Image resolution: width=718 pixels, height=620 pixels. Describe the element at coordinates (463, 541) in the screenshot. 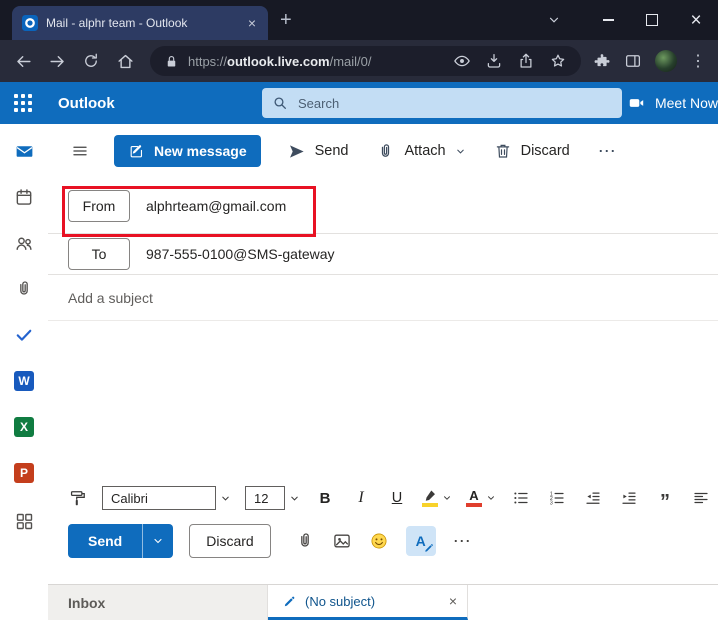

I see `more-options-icon: ⋯` at that location.